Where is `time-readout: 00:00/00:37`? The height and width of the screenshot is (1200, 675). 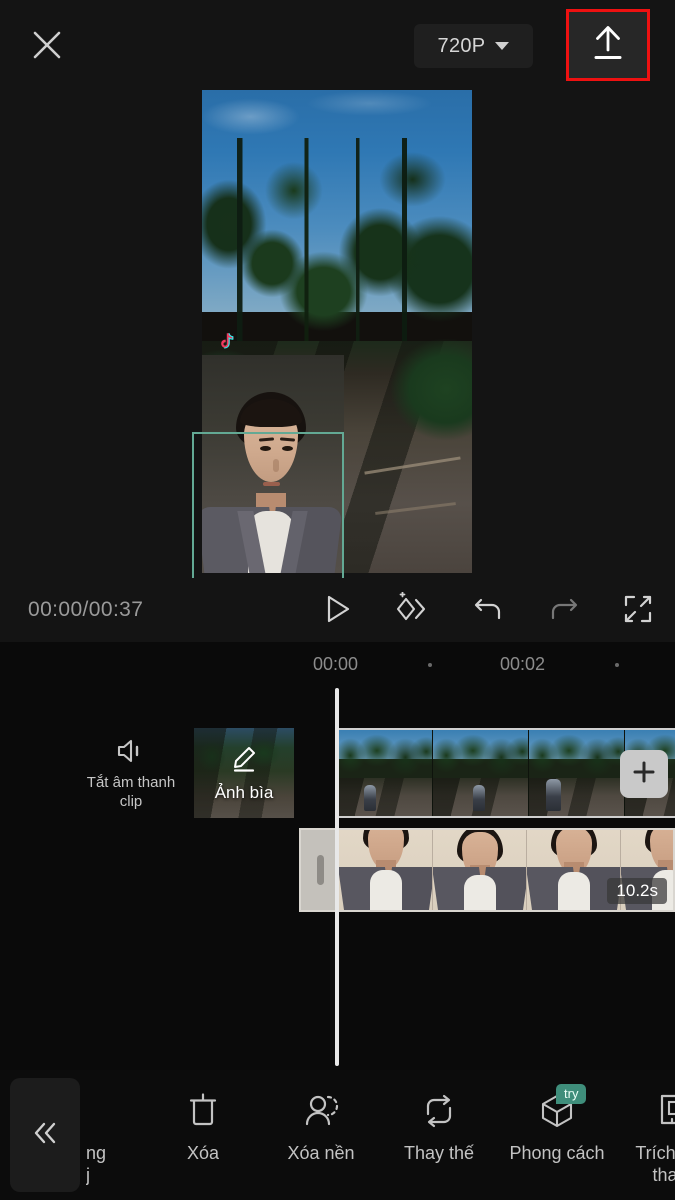 time-readout: 00:00/00:37 is located at coordinates (86, 609).